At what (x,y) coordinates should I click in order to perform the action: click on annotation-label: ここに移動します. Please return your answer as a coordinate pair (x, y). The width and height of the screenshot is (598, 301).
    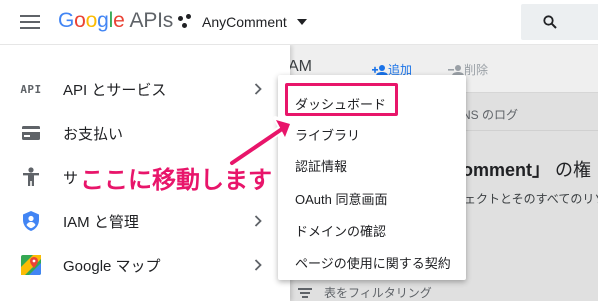
    Looking at the image, I should click on (176, 180).